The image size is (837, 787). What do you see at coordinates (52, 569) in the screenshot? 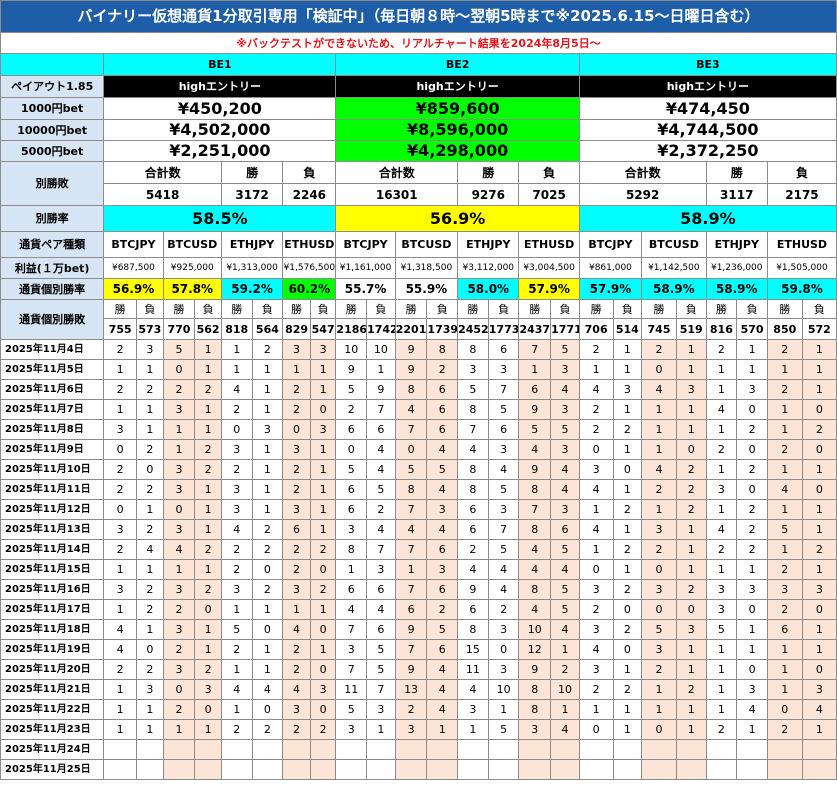
I see `daily-date: 2025年11月15日` at bounding box center [52, 569].